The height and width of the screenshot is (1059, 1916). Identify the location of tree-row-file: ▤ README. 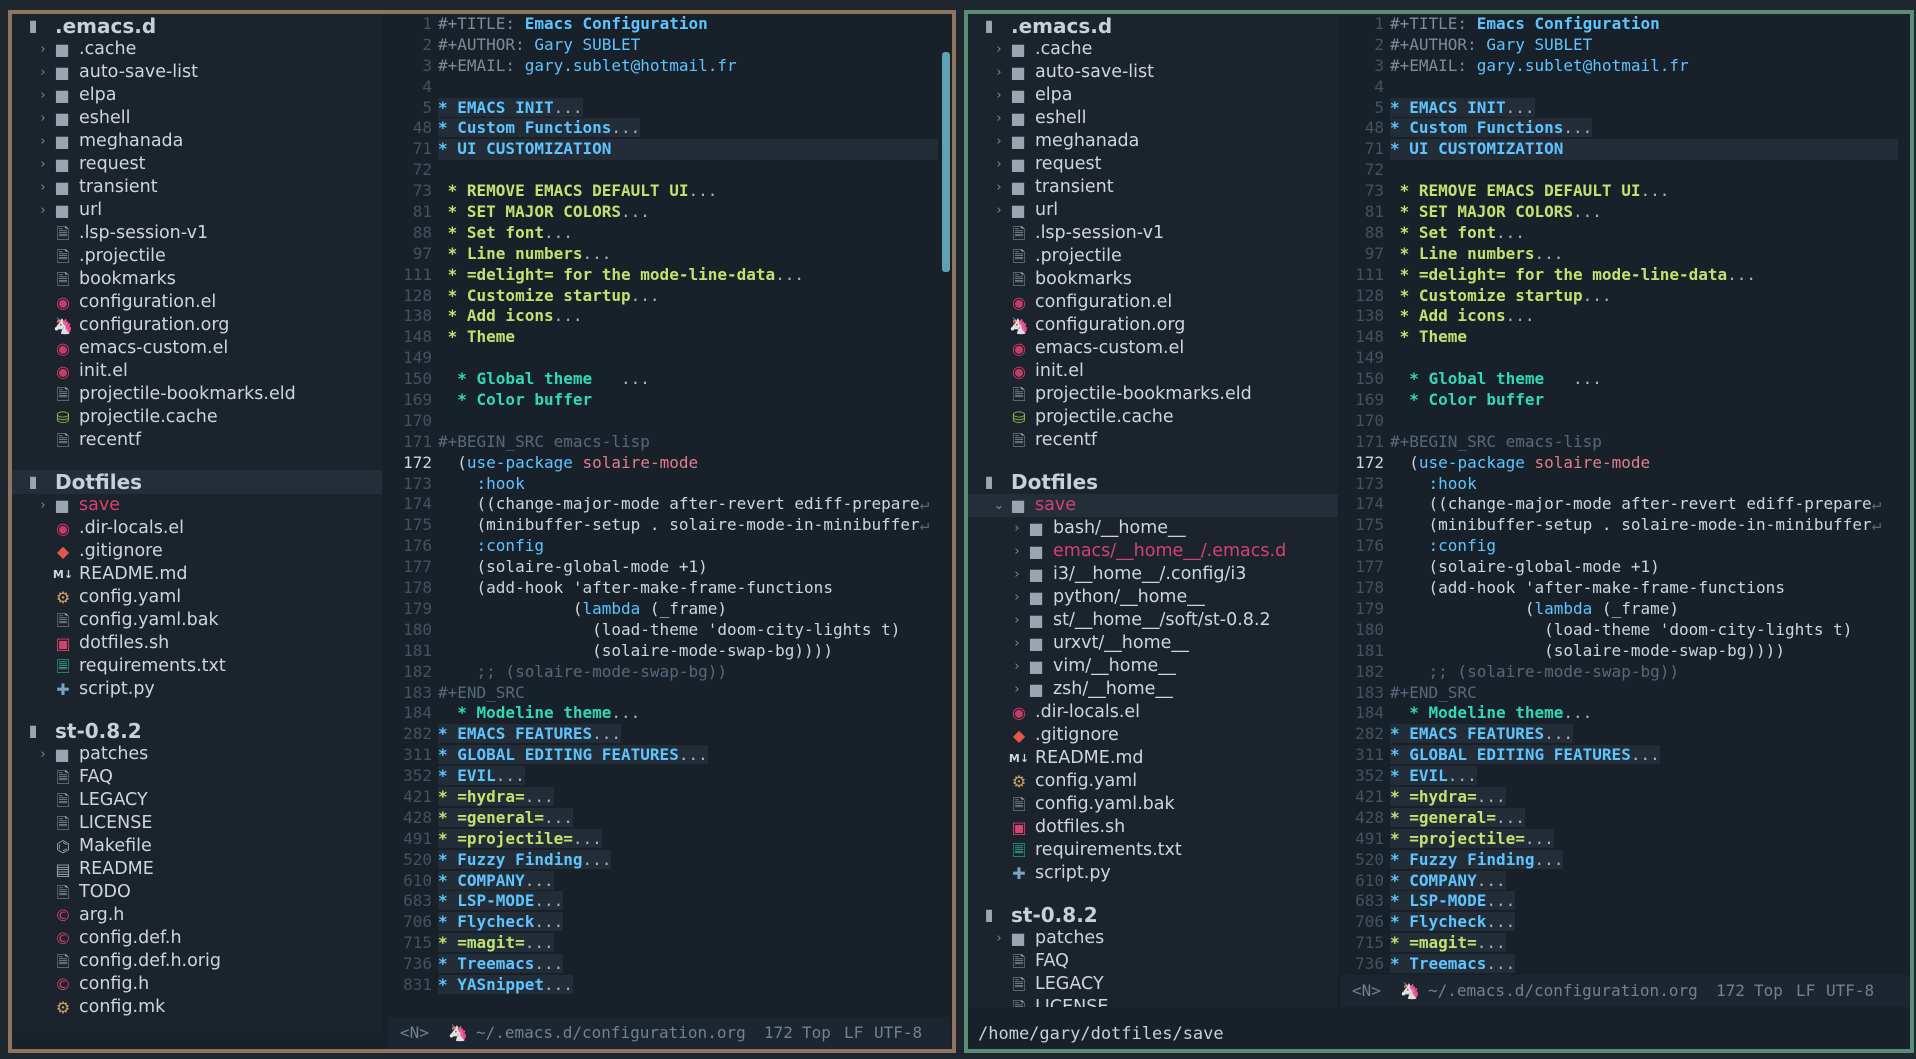
(197, 869).